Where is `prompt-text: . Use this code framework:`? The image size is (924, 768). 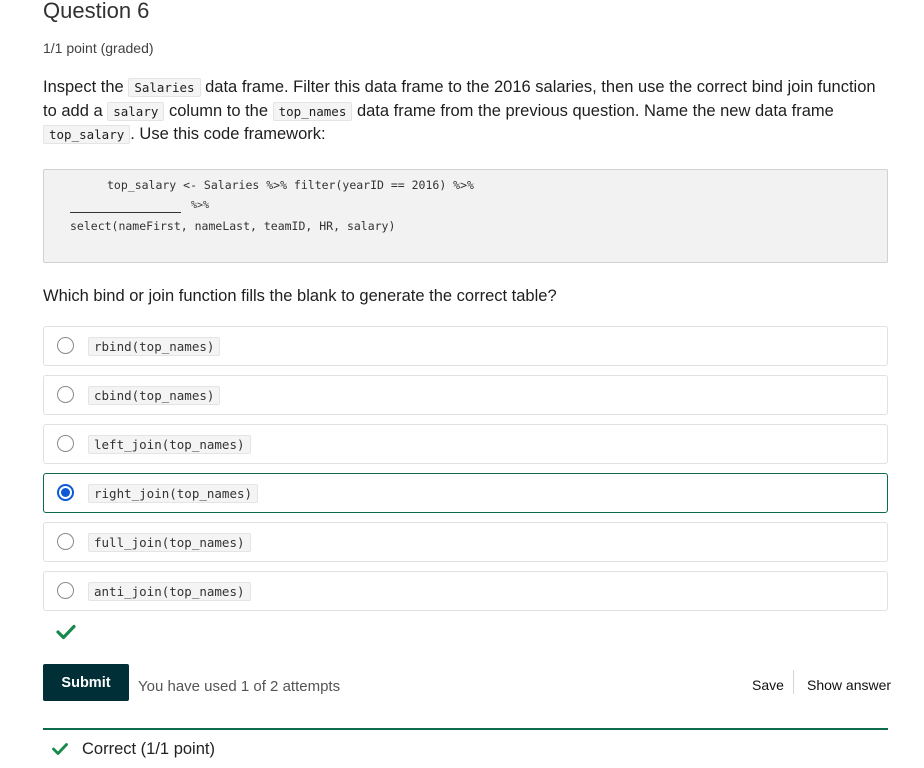
prompt-text: . Use this code framework: is located at coordinates (228, 134).